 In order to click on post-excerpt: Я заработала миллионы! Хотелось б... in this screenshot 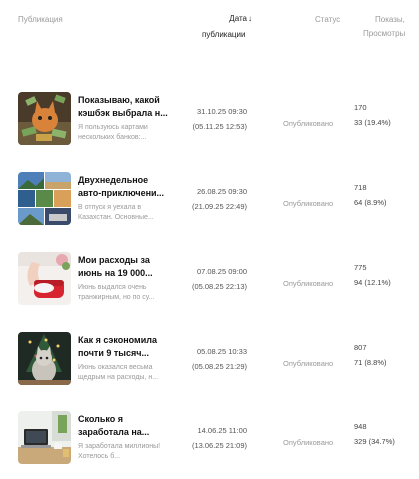, I will do `click(119, 451)`.